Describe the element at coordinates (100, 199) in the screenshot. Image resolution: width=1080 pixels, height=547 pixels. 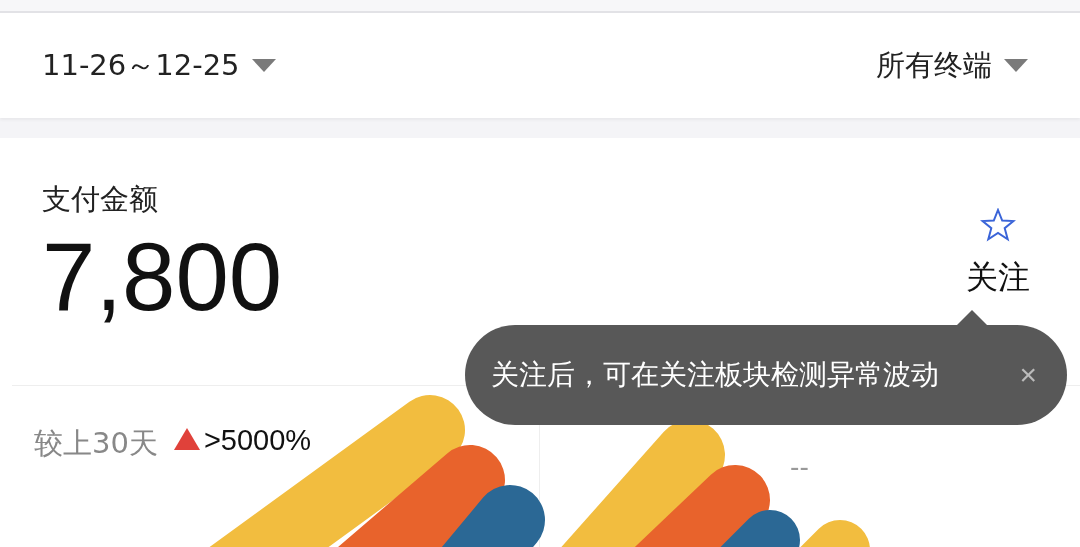
I see `metric-title: 支付金额` at that location.